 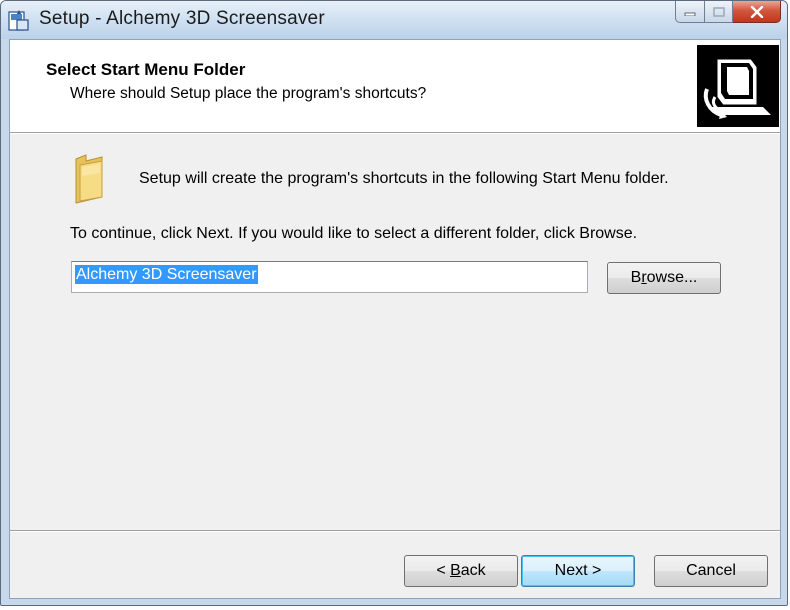 I want to click on close-icon, so click(x=756, y=11).